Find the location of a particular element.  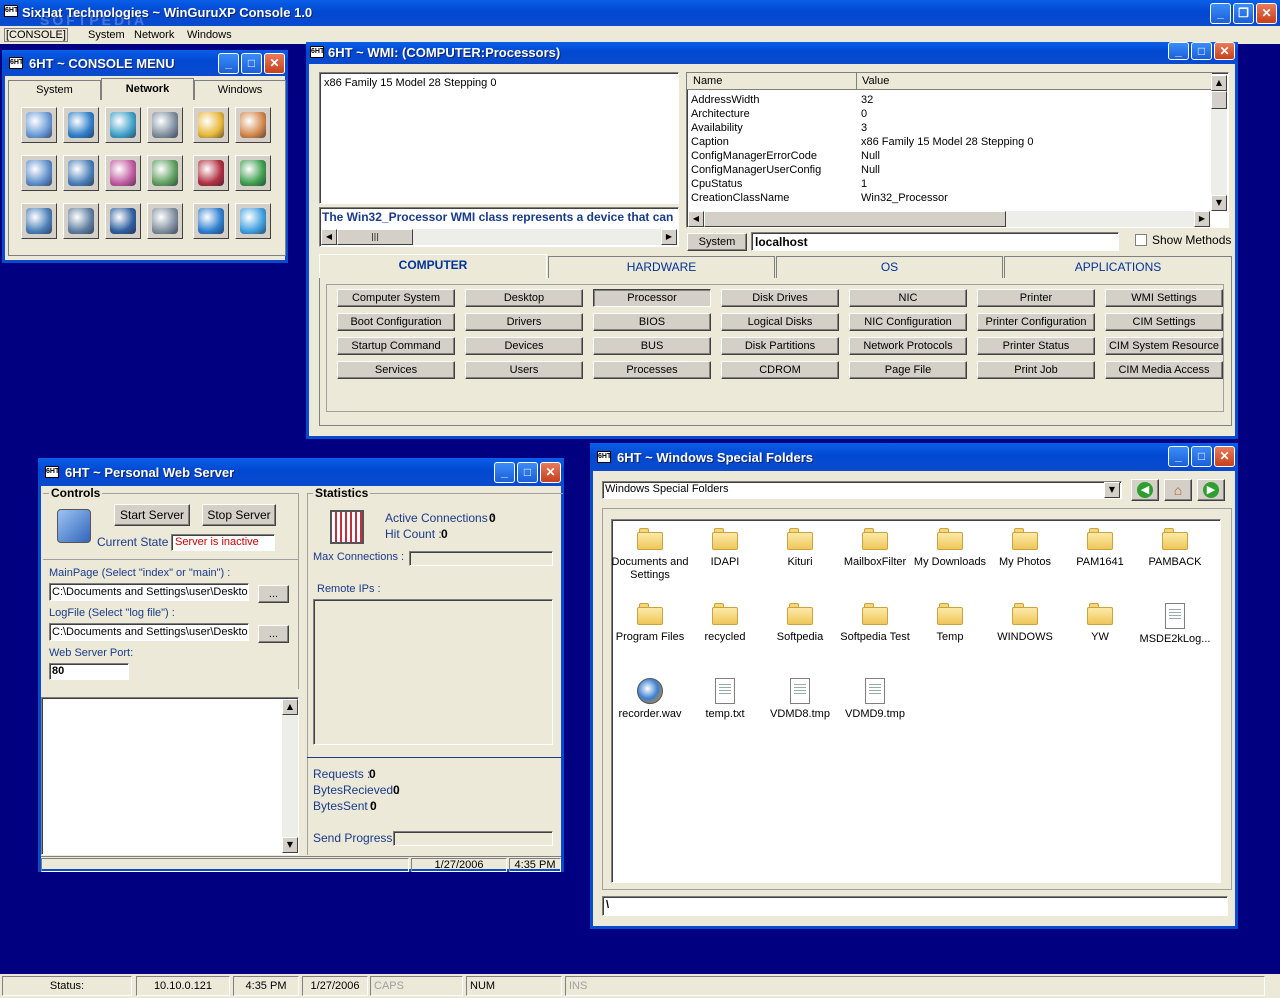

tab-applications: APPLICATIONS is located at coordinates (1118, 267).